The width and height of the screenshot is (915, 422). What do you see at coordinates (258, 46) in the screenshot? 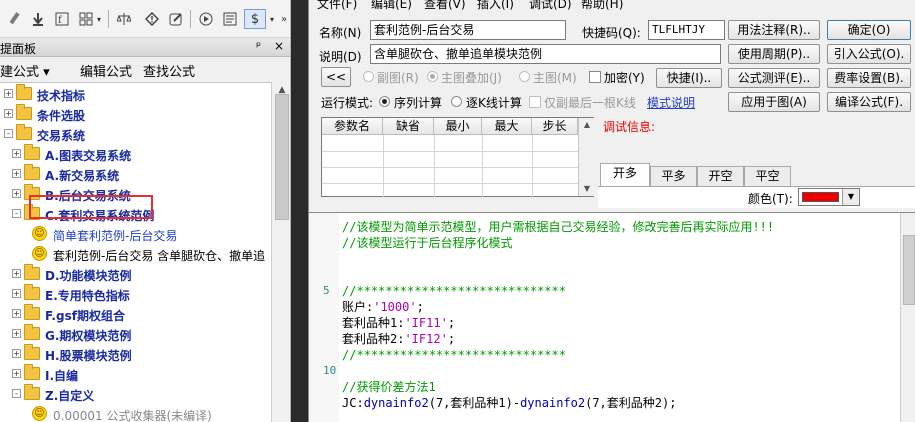
I see `pin-icon: ᵖ` at bounding box center [258, 46].